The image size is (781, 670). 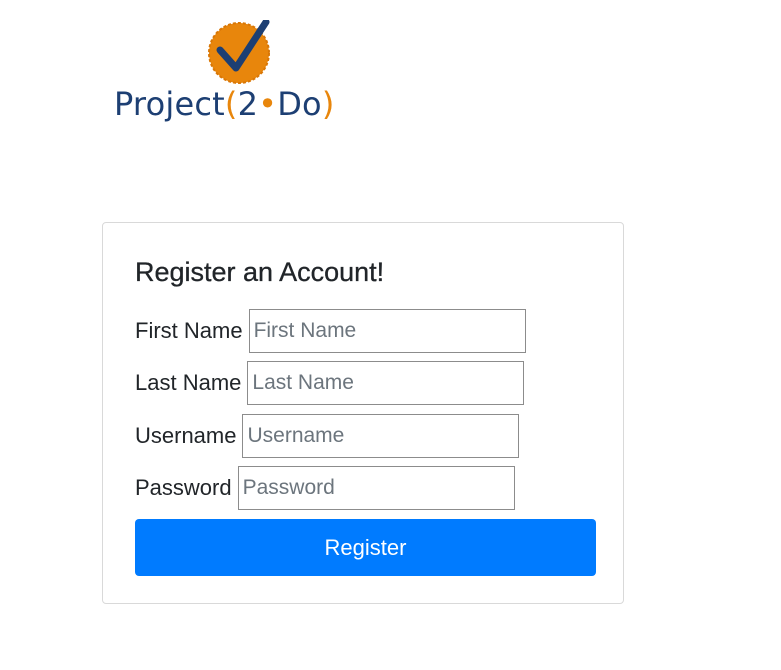 I want to click on first-name-row: First Name, so click(x=330, y=331).